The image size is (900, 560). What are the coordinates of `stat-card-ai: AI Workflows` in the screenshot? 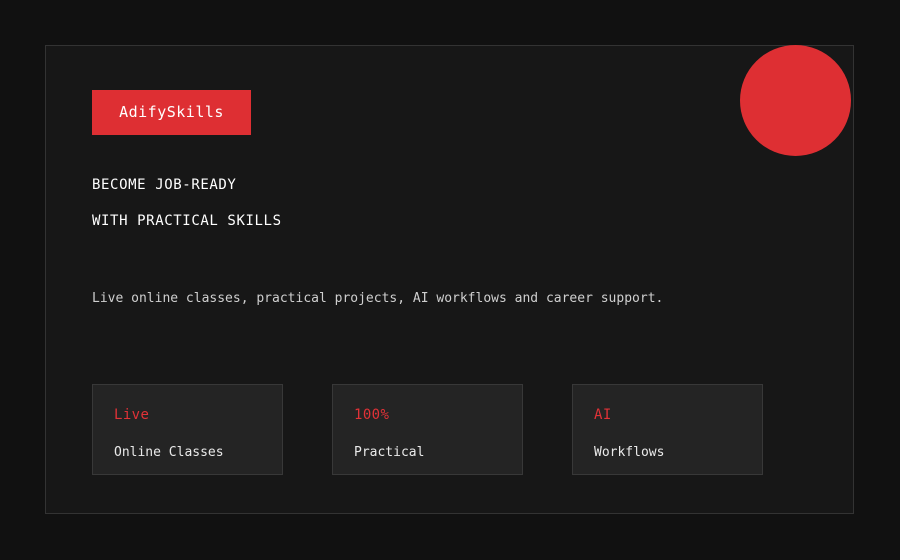 It's located at (667, 429).